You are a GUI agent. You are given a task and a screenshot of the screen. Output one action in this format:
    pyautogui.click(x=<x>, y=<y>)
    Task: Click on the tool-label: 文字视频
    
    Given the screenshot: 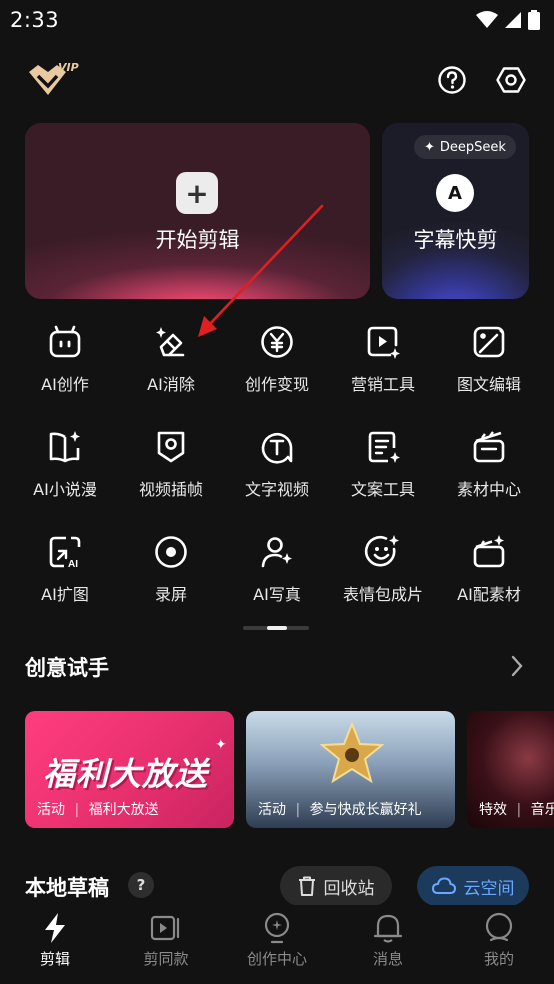 What is the action you would take?
    pyautogui.click(x=276, y=489)
    